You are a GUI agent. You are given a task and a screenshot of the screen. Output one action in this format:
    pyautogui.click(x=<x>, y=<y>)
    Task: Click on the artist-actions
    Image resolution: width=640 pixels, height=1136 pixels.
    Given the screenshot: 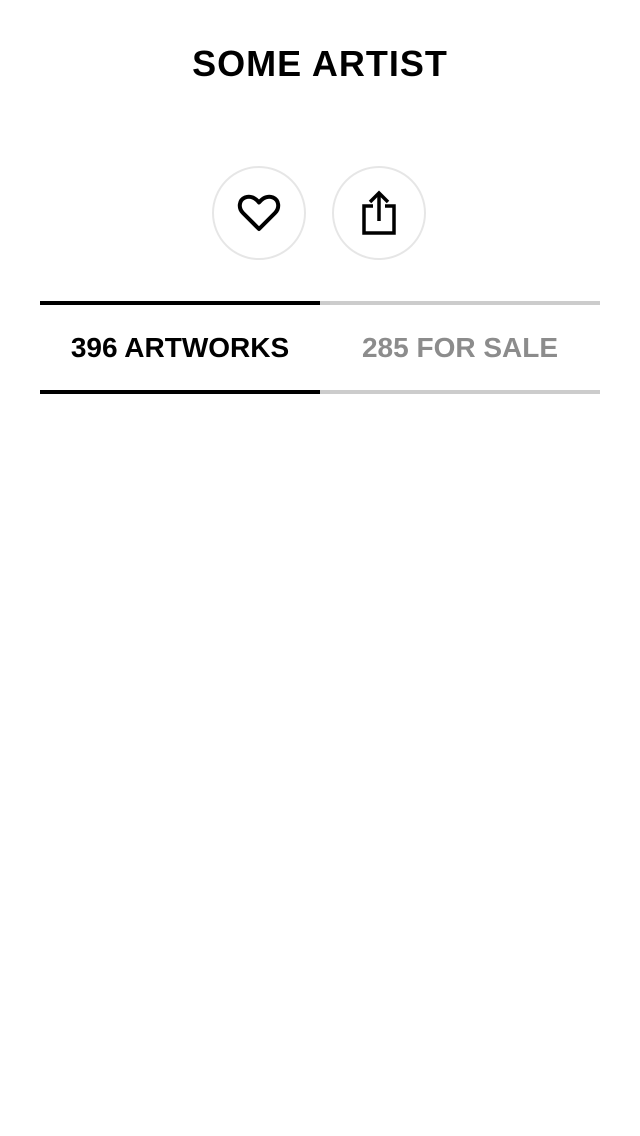 What is the action you would take?
    pyautogui.click(x=320, y=214)
    